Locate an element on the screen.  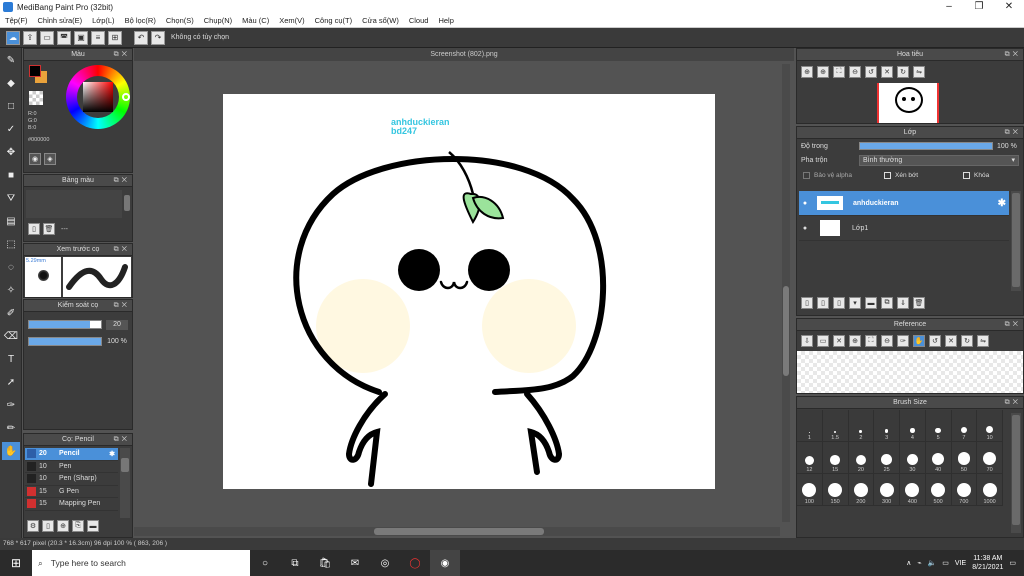
brush-size-cell: 2 is located at coordinates (861, 426).